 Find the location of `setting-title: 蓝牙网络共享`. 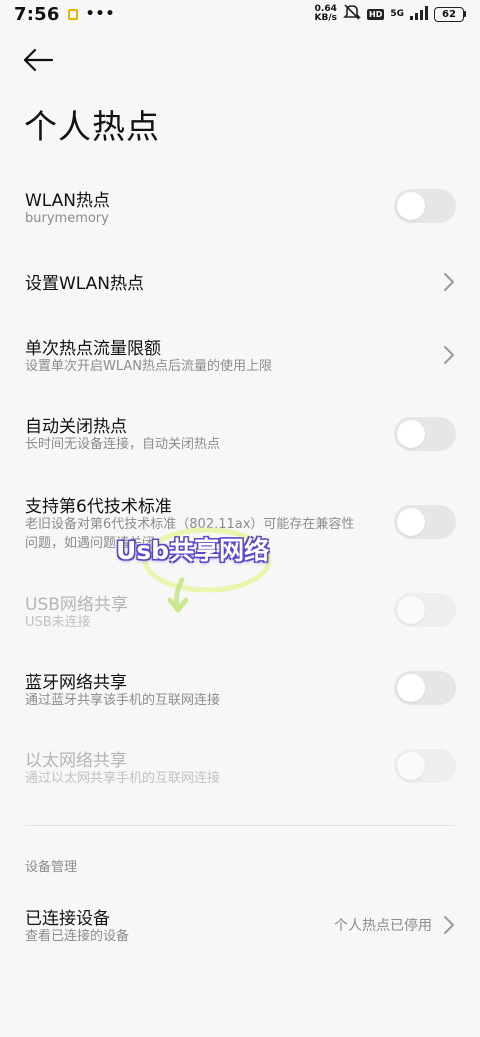

setting-title: 蓝牙网络共享 is located at coordinates (76, 683).